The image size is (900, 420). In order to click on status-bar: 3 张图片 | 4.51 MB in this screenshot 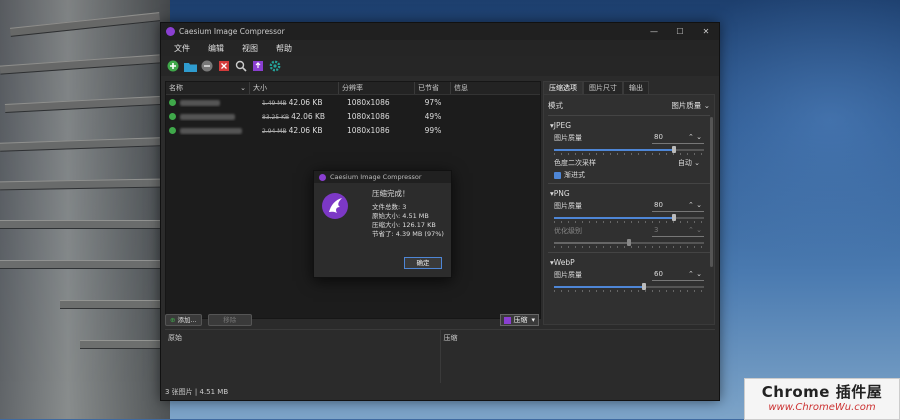, I will do `click(197, 392)`.